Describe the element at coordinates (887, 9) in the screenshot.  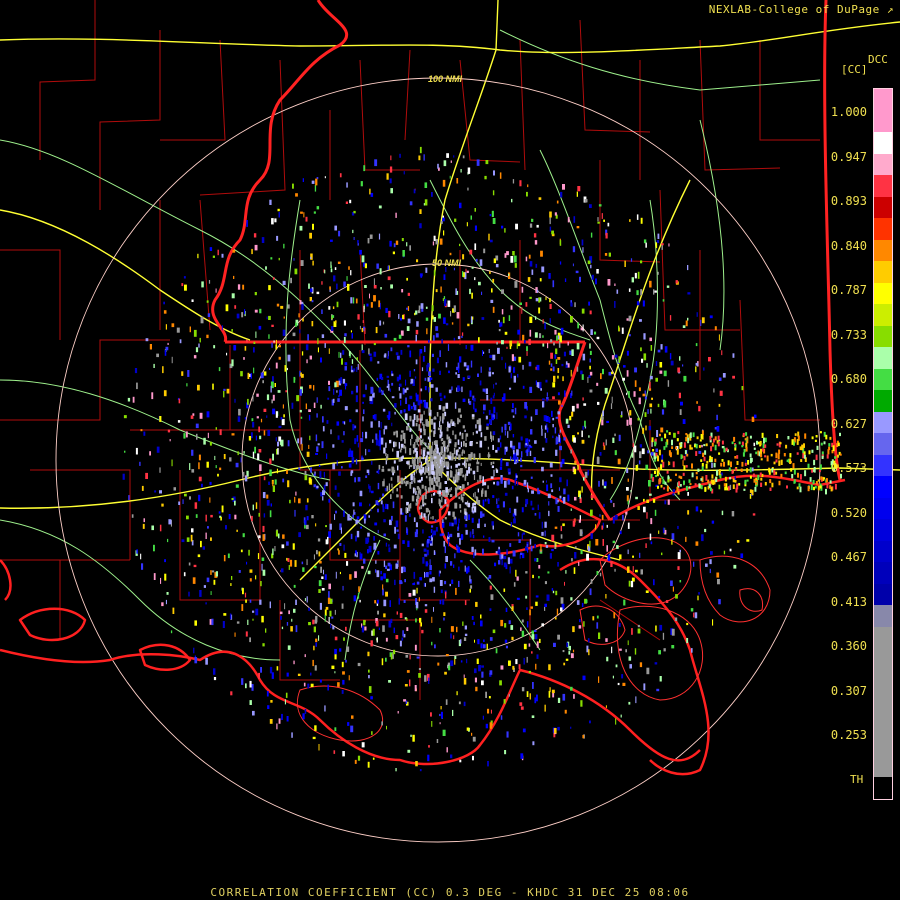
I see `external-link-icon: ↗` at that location.